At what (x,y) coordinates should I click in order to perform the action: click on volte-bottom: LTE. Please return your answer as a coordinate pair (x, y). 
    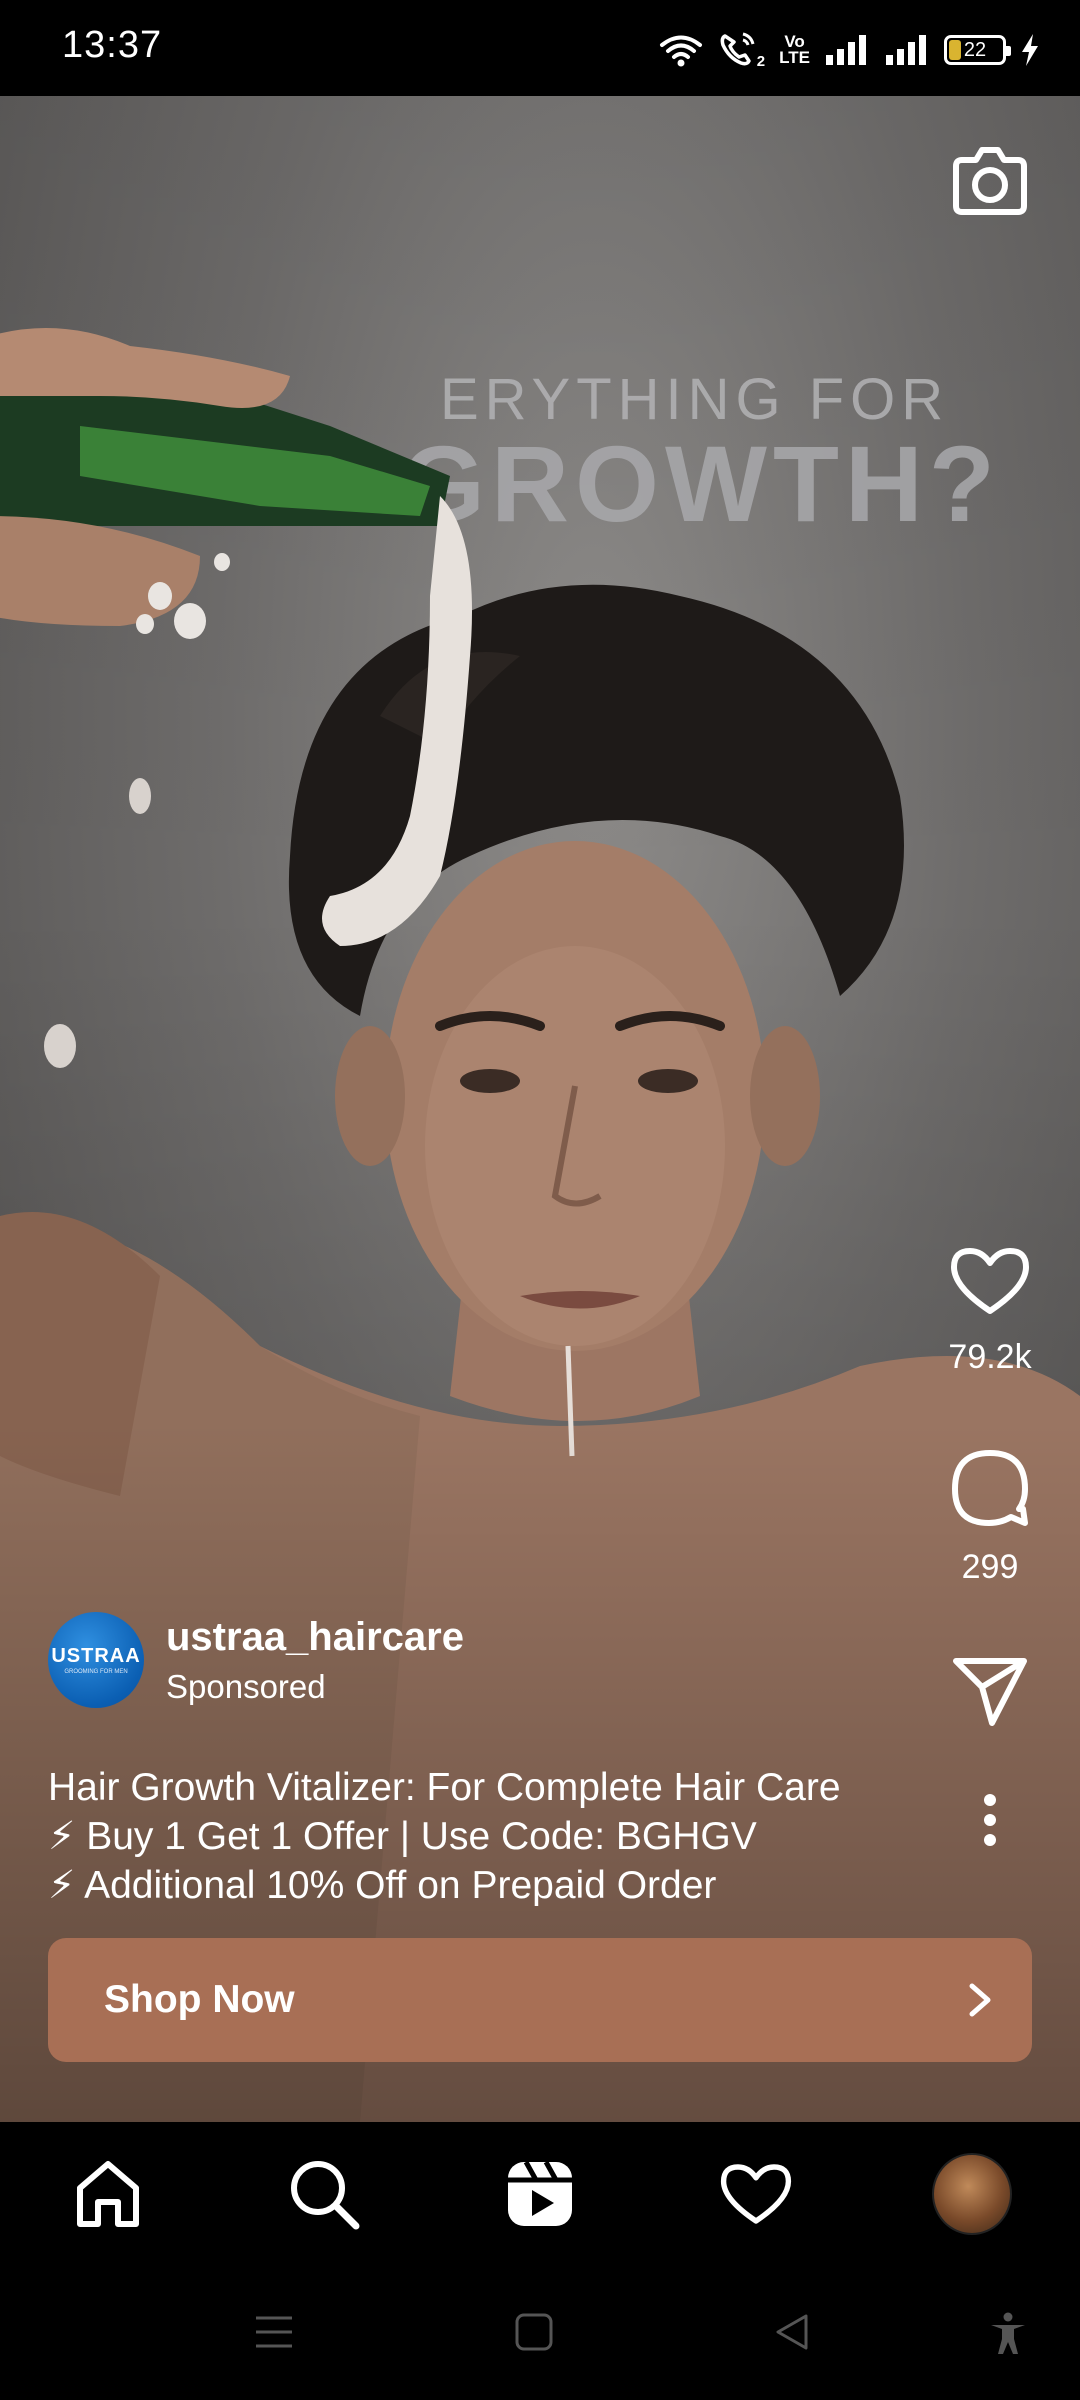
    Looking at the image, I should click on (794, 57).